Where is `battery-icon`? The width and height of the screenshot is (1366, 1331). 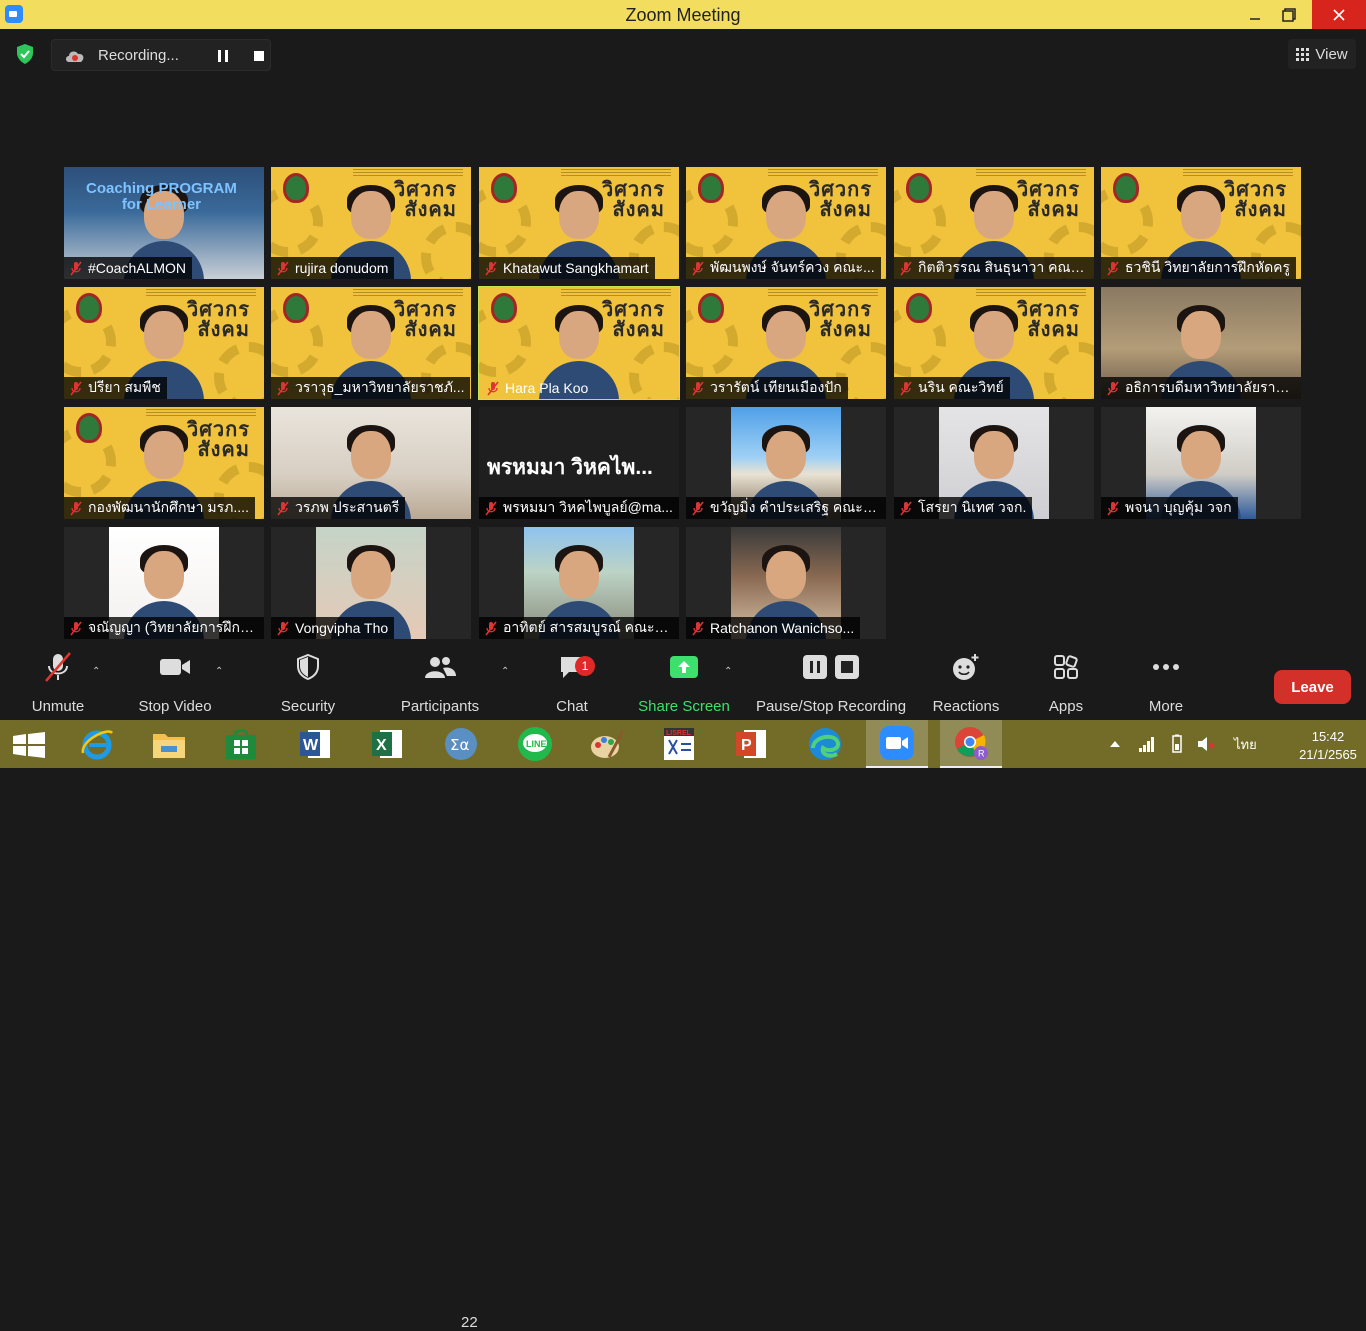 battery-icon is located at coordinates (1177, 744).